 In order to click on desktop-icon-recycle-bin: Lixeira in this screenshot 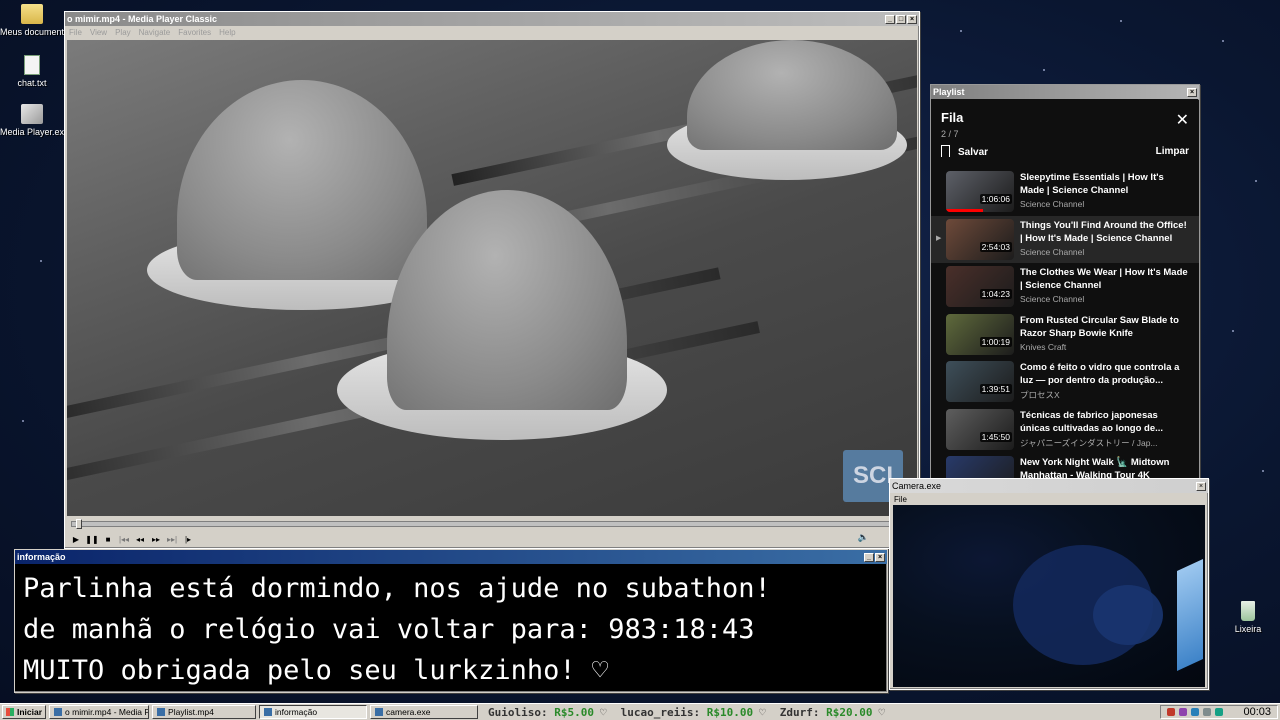, I will do `click(1248, 617)`.